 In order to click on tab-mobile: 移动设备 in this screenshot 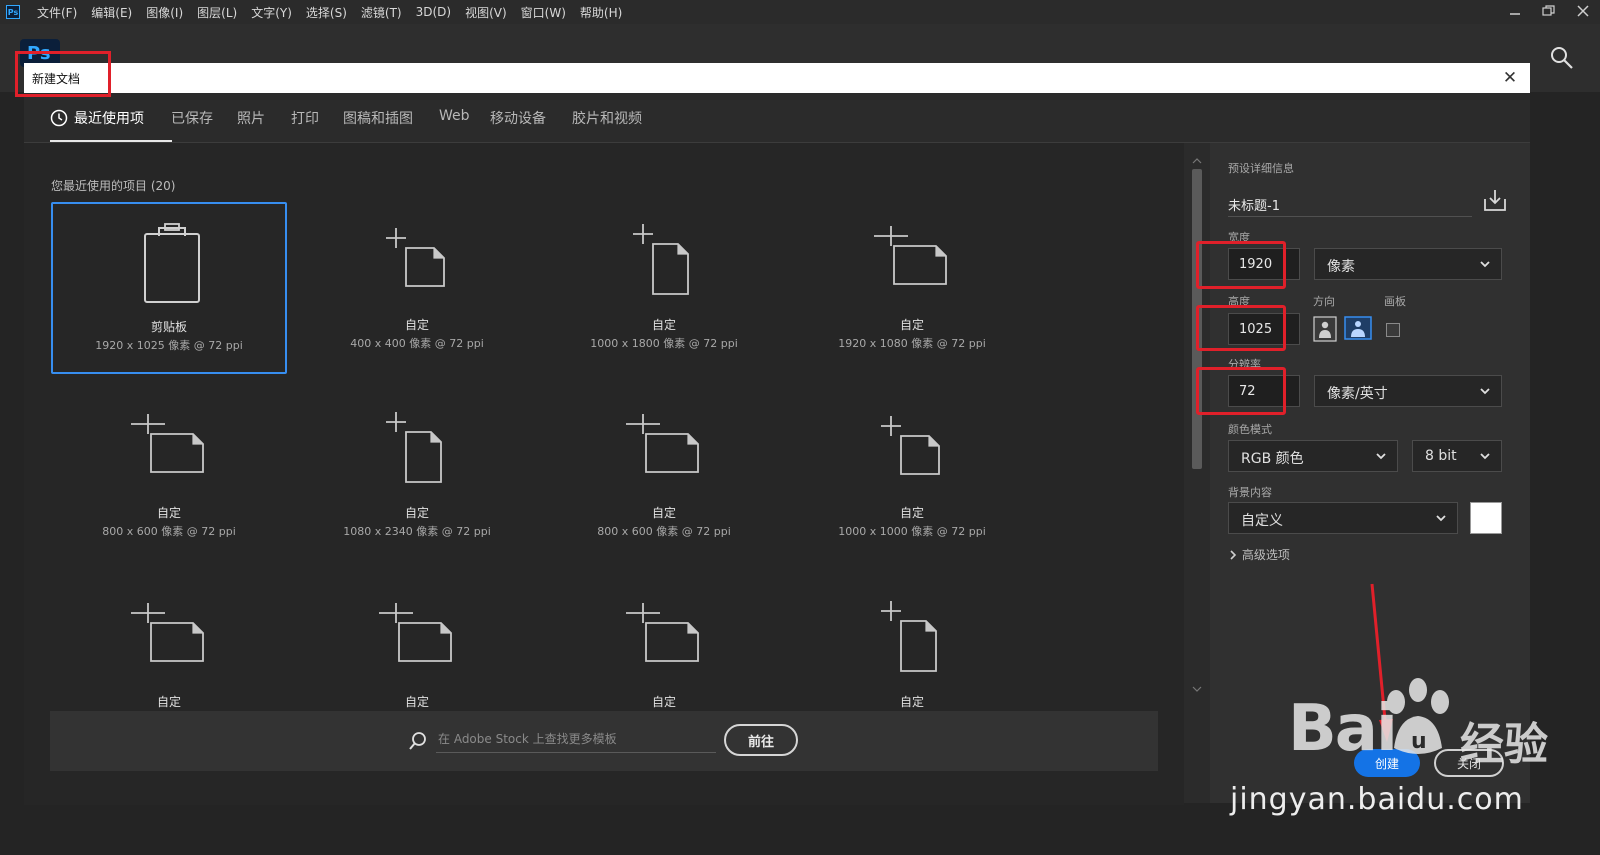, I will do `click(518, 118)`.